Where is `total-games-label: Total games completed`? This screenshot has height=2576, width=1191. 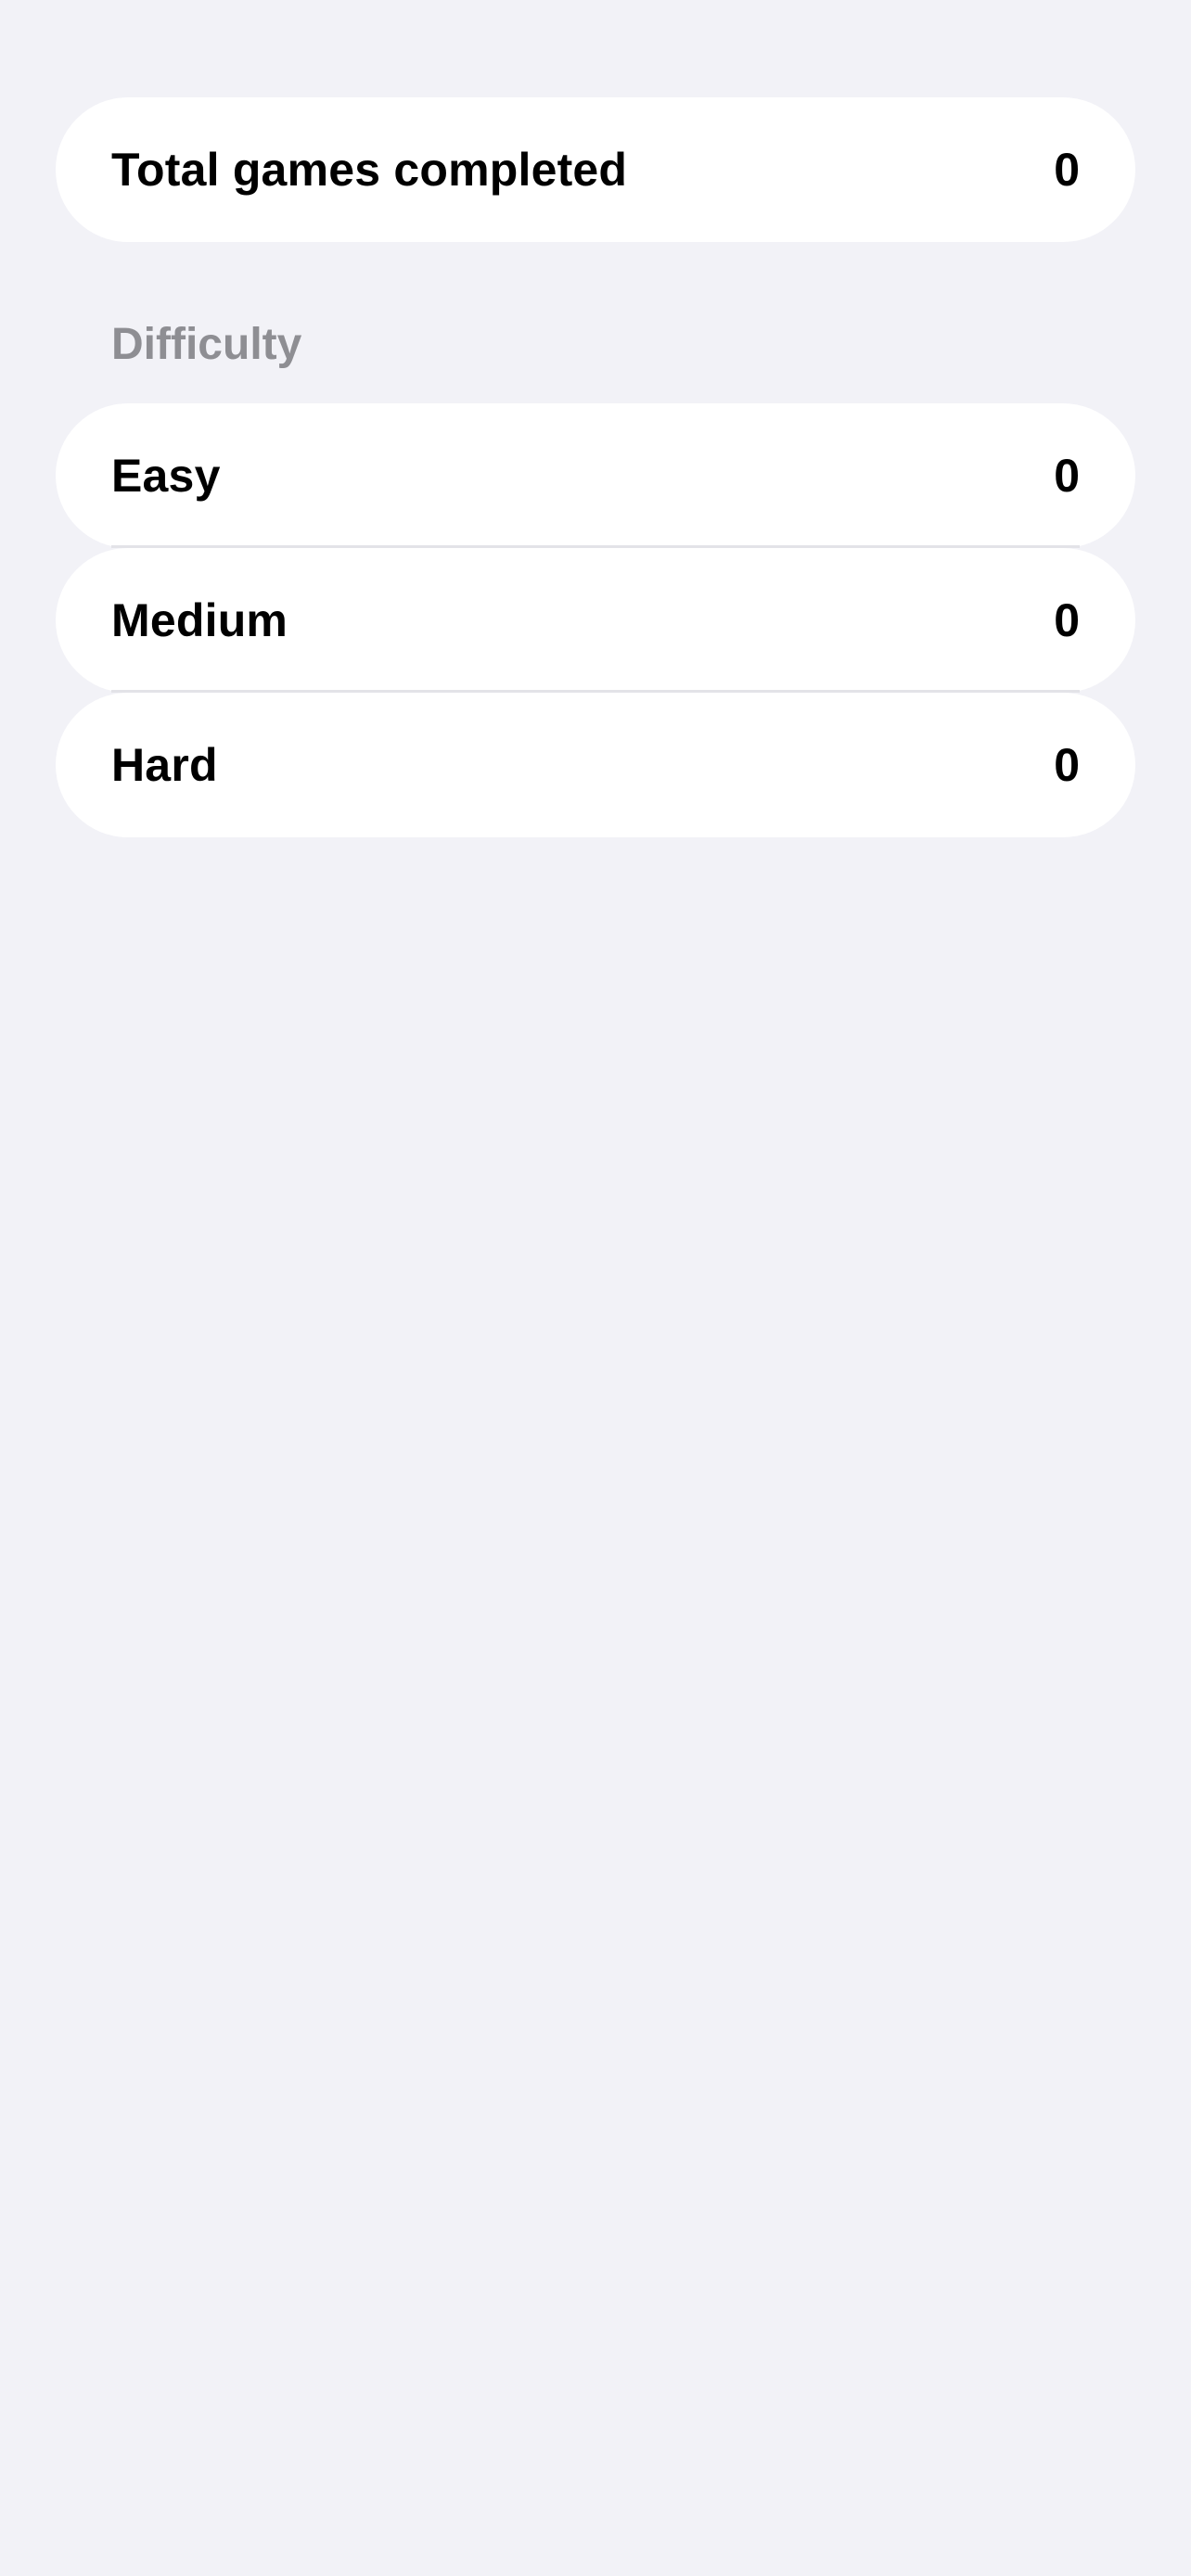
total-games-label: Total games completed is located at coordinates (369, 170).